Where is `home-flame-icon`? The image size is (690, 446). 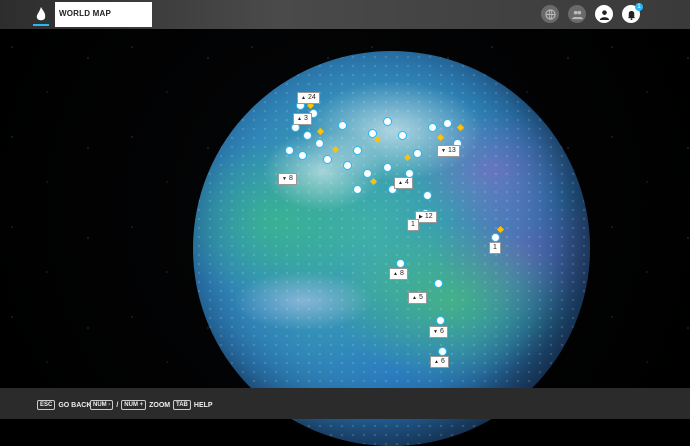
home-flame-icon is located at coordinates (41, 14).